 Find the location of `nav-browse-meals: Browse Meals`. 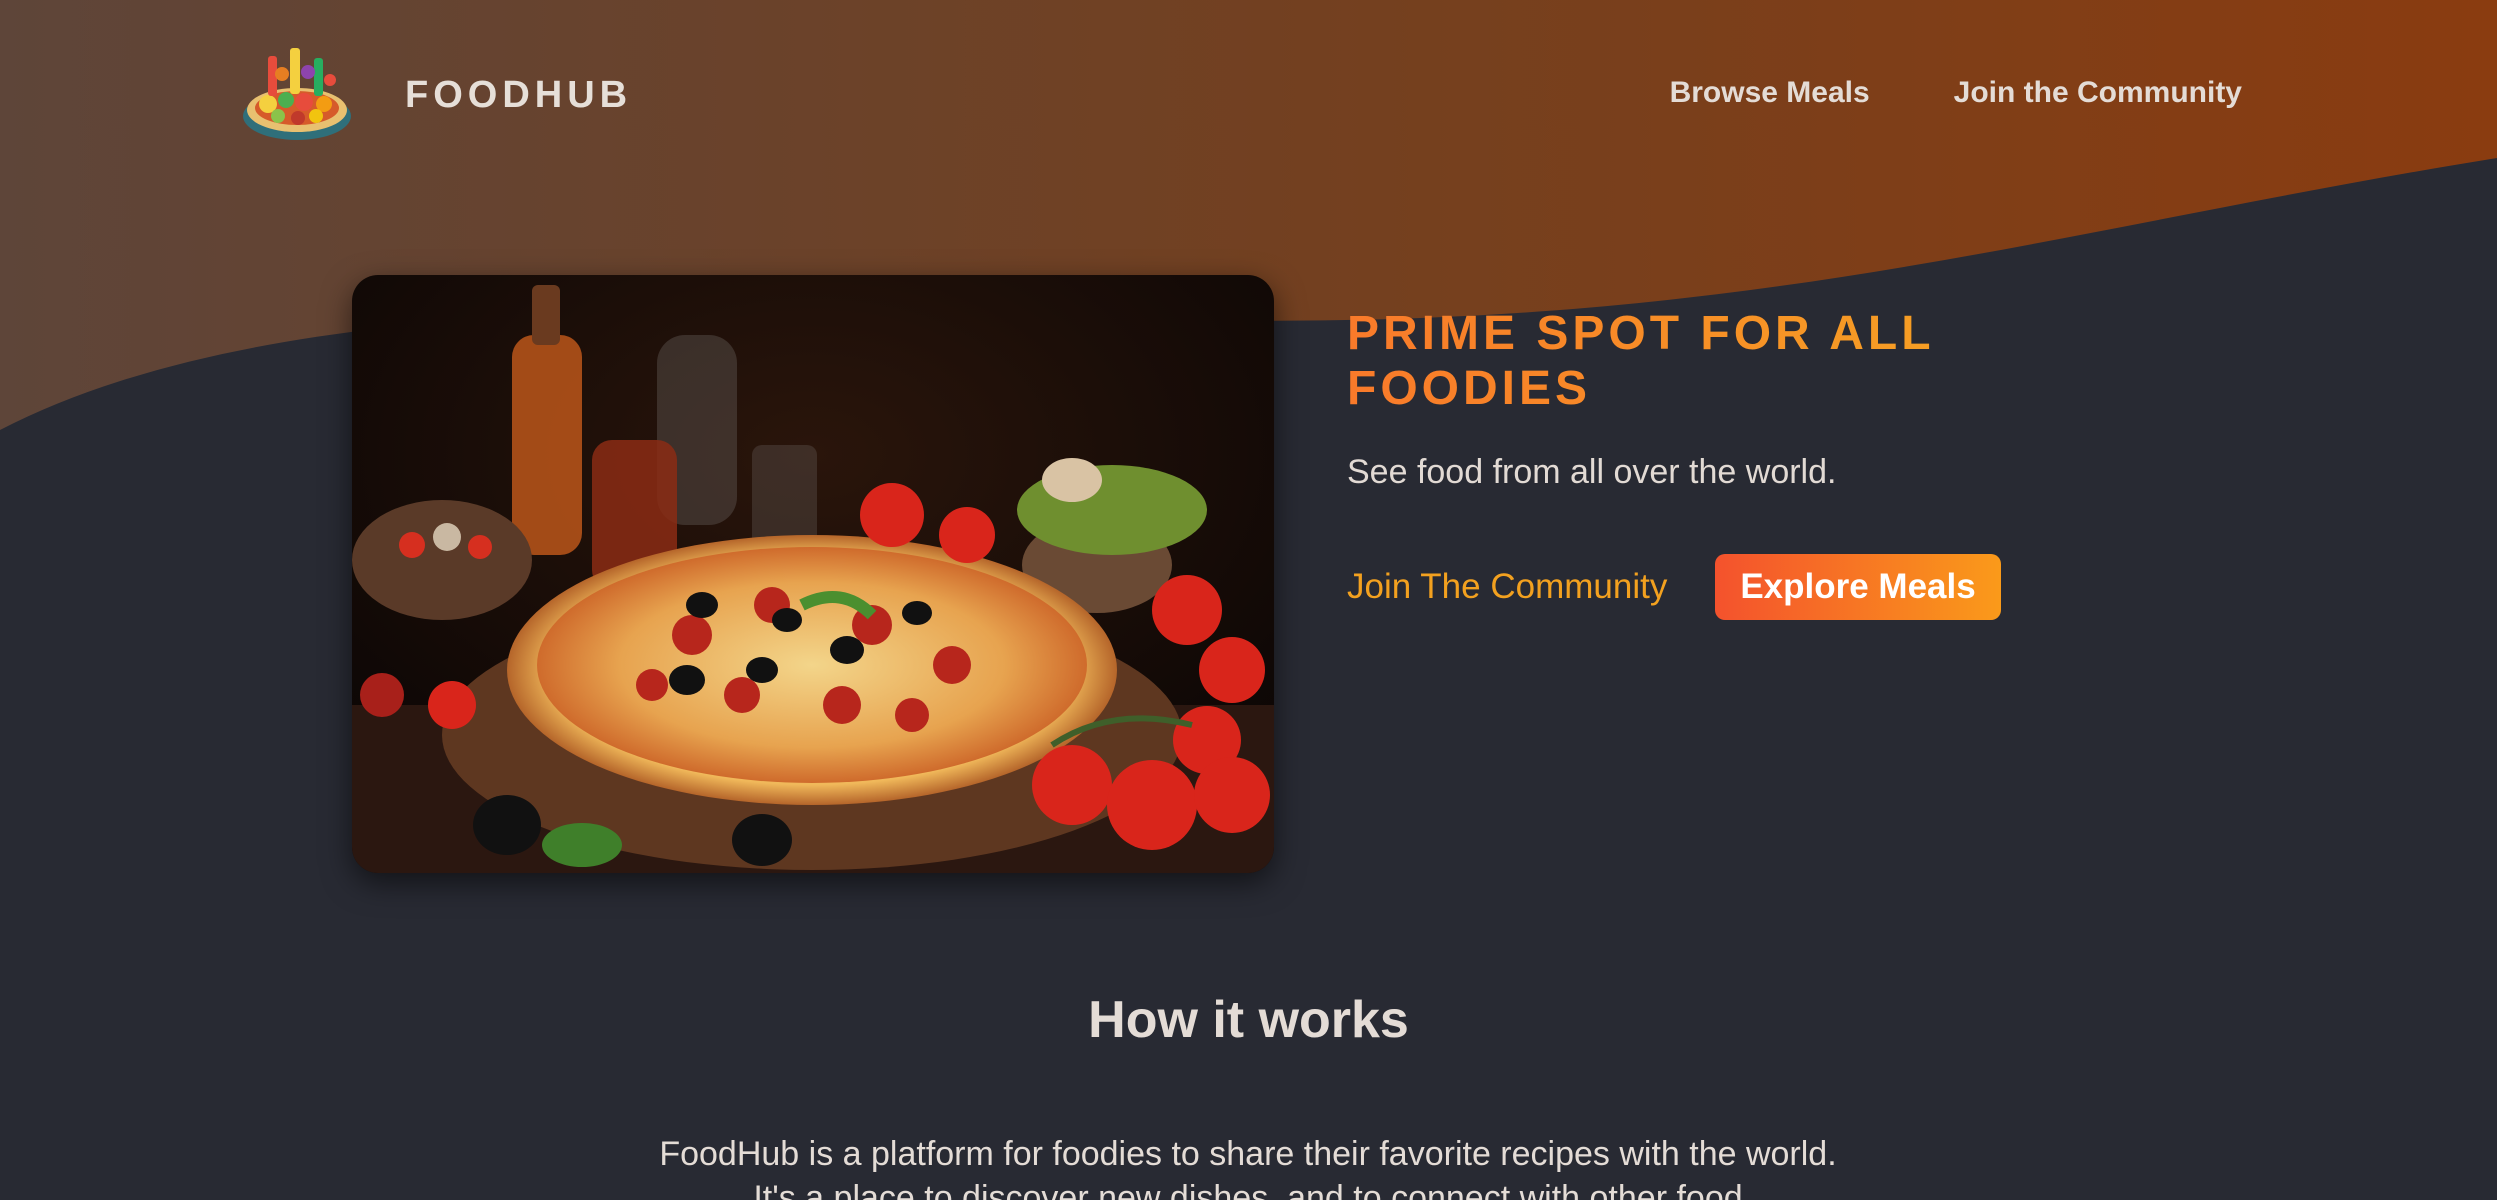

nav-browse-meals: Browse Meals is located at coordinates (1770, 93).